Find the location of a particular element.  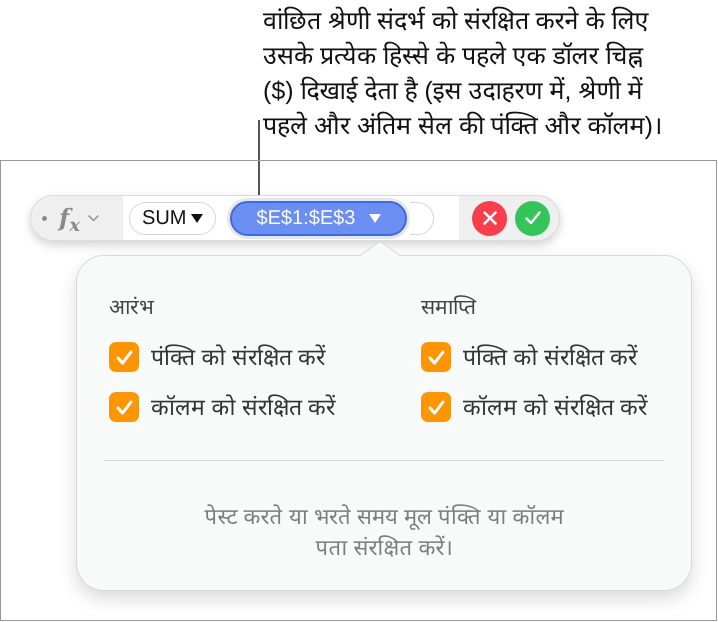

confirm-button is located at coordinates (532, 218).